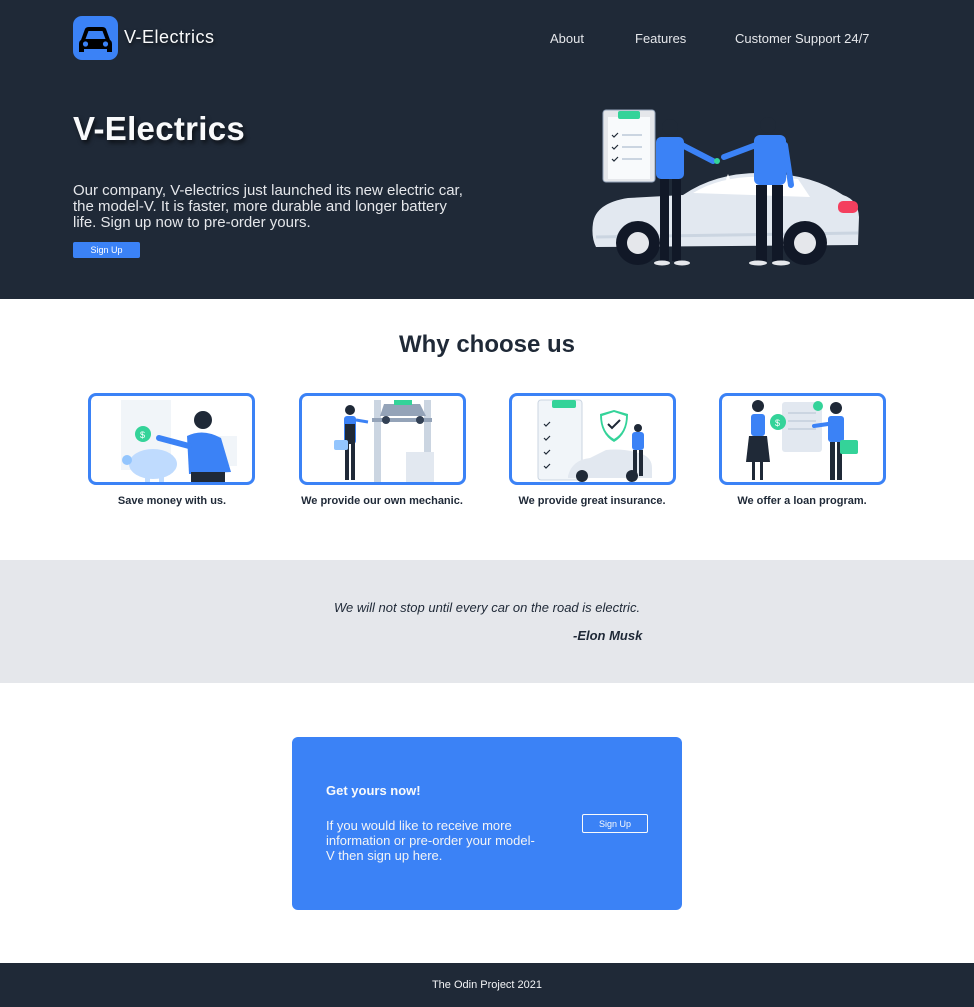 This screenshot has width=974, height=1007. I want to click on feature-caption-mechanic: We provide our own mechanic., so click(382, 501).